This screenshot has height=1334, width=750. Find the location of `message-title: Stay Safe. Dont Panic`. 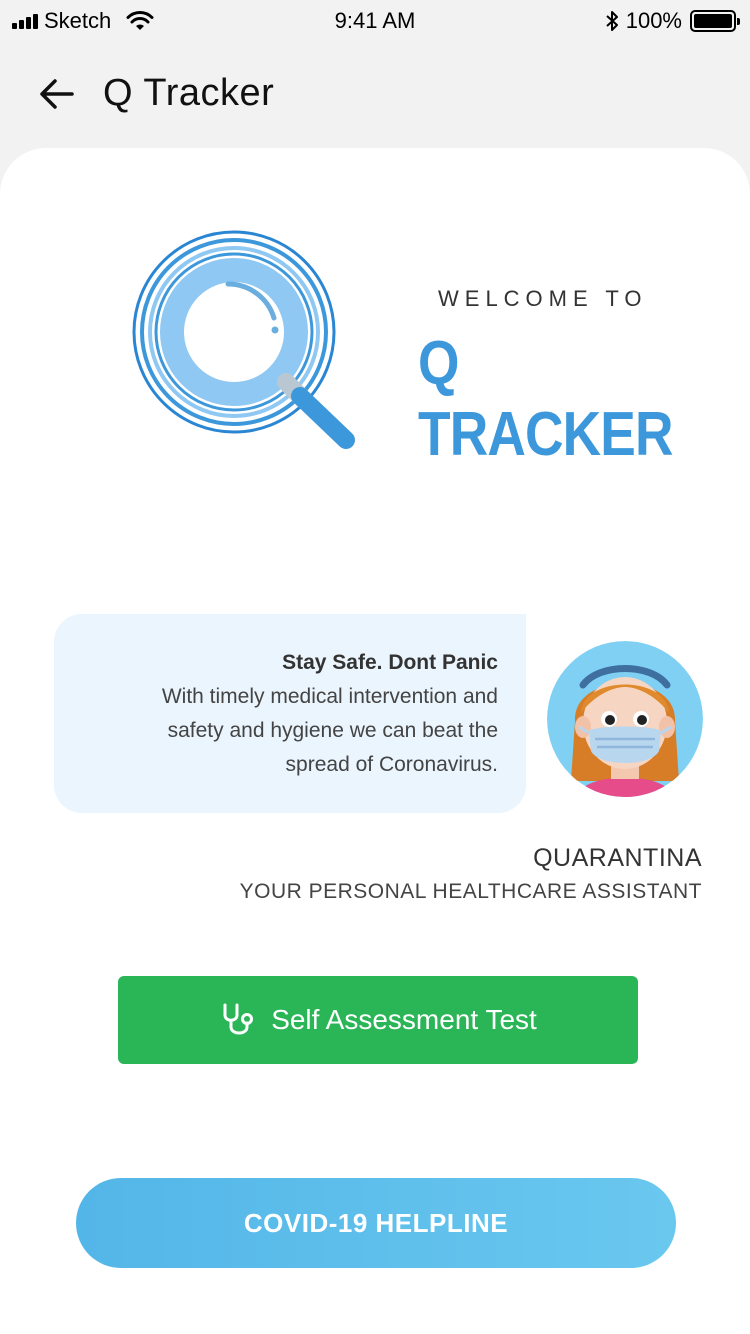

message-title: Stay Safe. Dont Panic is located at coordinates (390, 662).